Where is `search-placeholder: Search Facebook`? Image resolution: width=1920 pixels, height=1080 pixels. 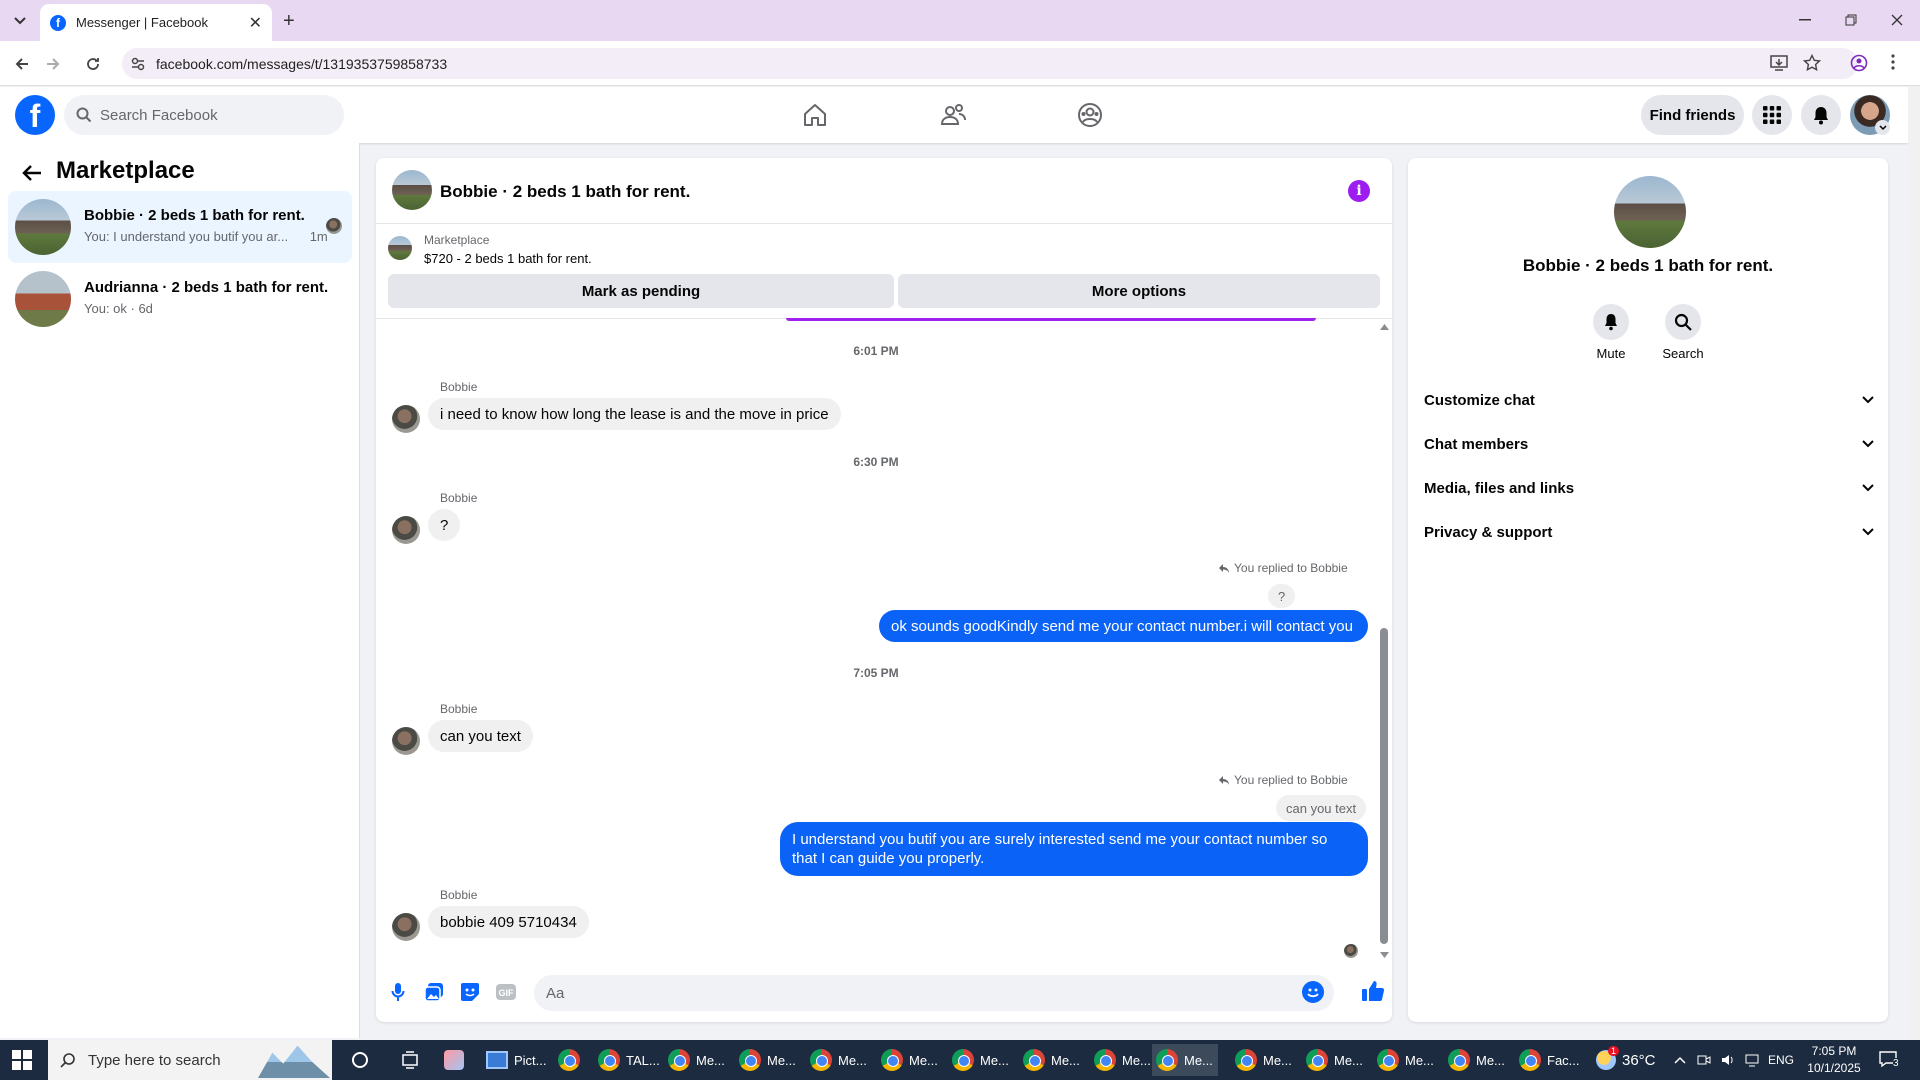 search-placeholder: Search Facebook is located at coordinates (159, 115).